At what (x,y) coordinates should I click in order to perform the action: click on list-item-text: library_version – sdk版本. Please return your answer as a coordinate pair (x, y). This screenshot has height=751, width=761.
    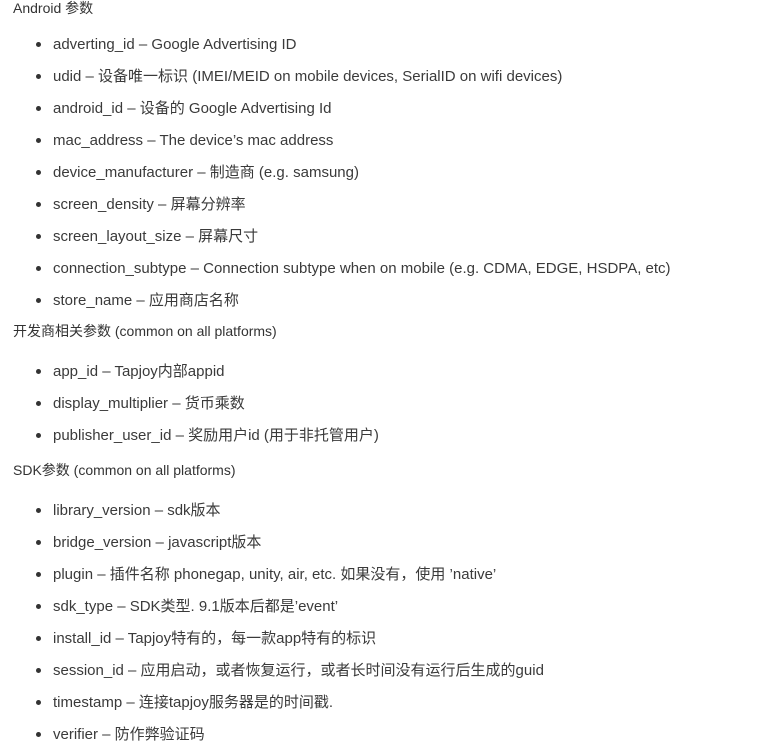
    Looking at the image, I should click on (137, 510).